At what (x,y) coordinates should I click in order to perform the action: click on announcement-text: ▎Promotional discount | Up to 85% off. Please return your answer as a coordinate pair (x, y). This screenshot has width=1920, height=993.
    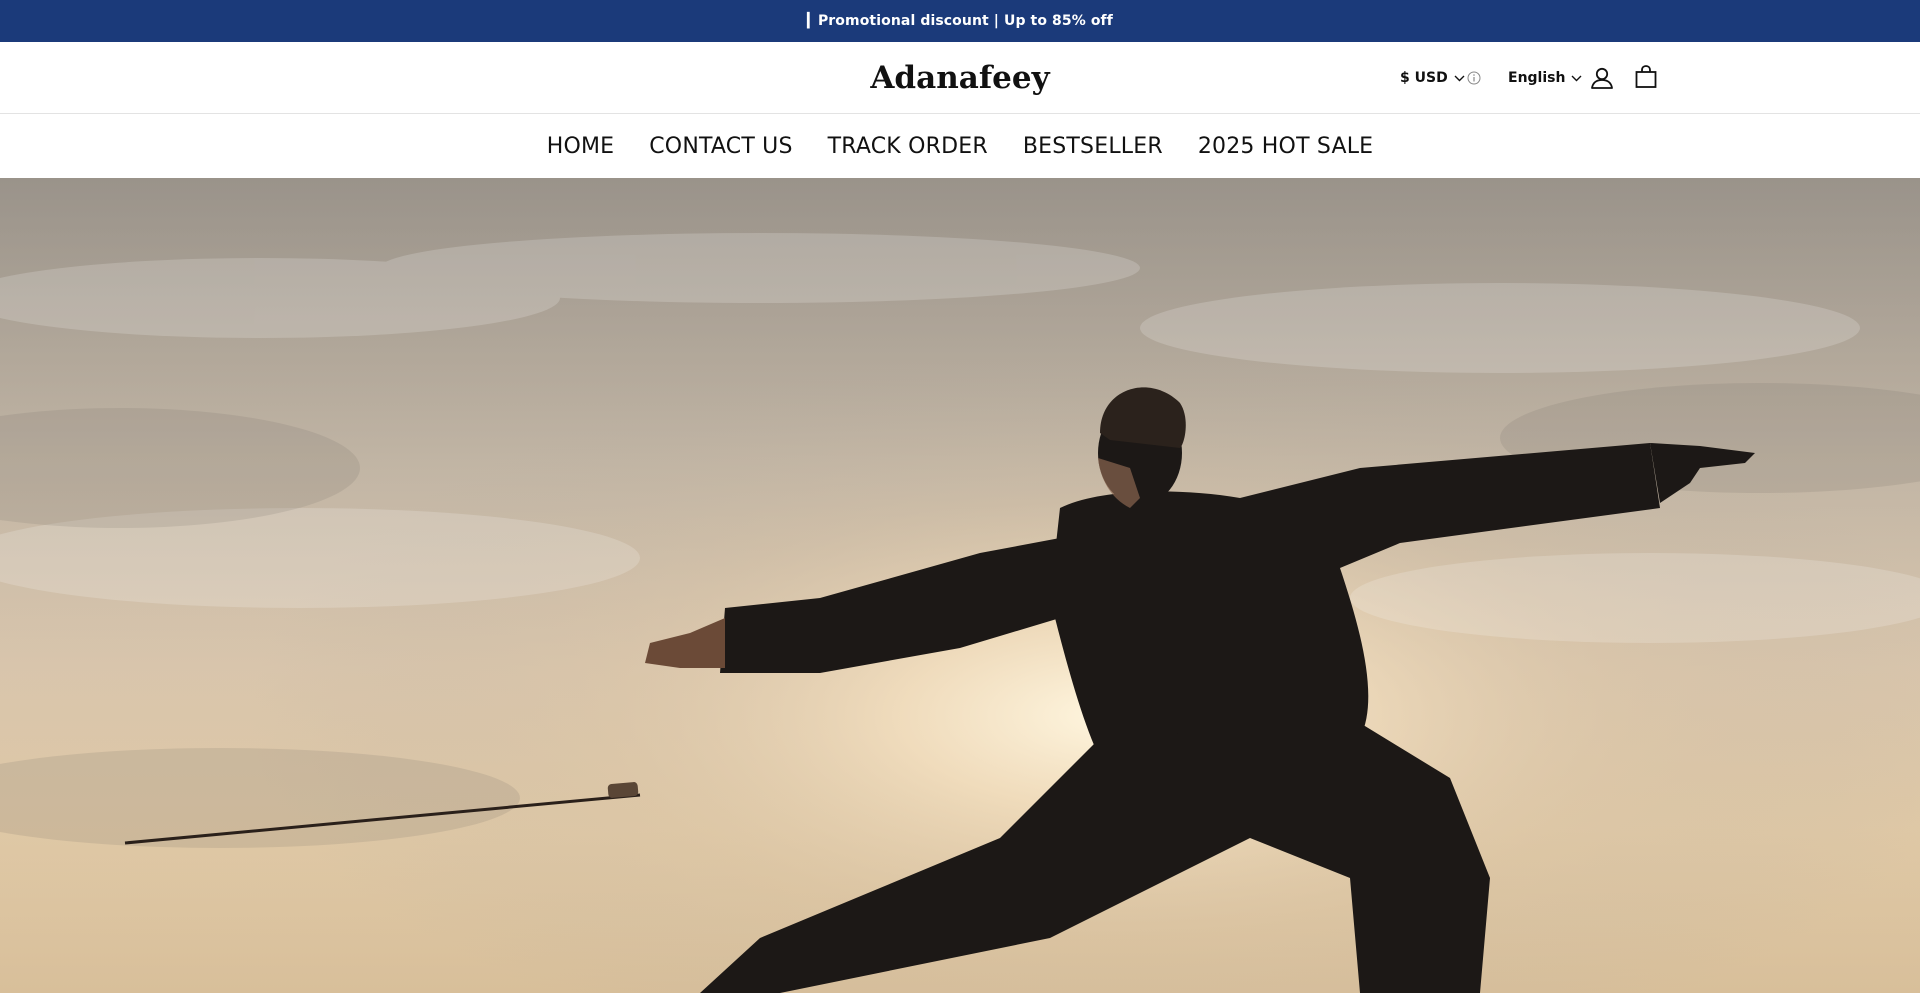
    Looking at the image, I should click on (960, 21).